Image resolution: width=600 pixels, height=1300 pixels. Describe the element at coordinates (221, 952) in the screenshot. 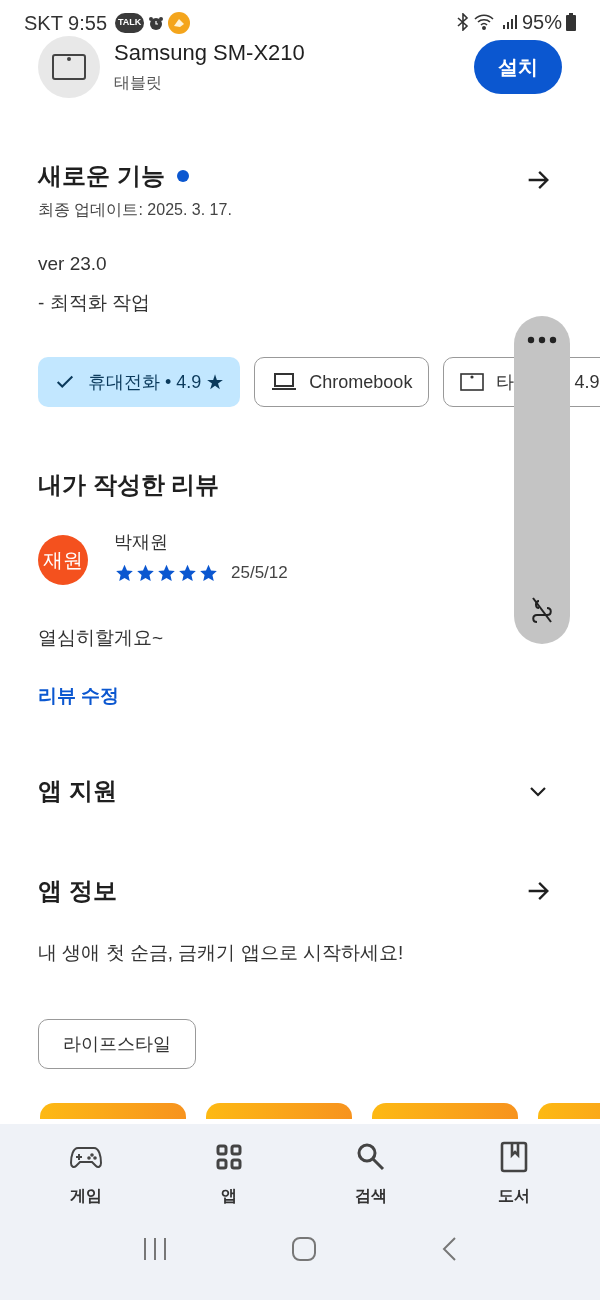

I see `app-description: 내 생애 첫 순금, 금캐기 앱으로 시작하세요!` at that location.